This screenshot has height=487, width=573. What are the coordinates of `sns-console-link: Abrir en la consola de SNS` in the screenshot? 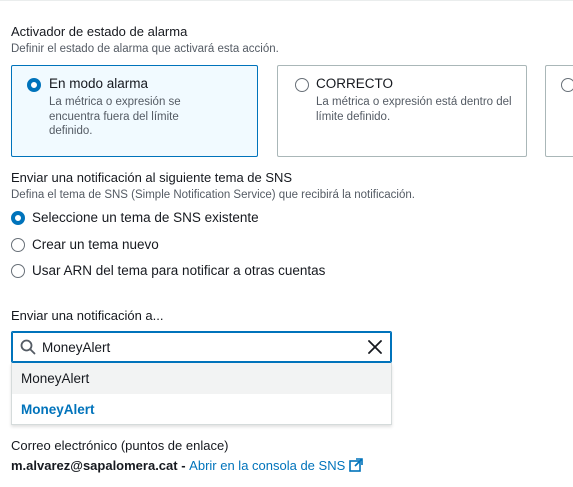 It's located at (267, 465).